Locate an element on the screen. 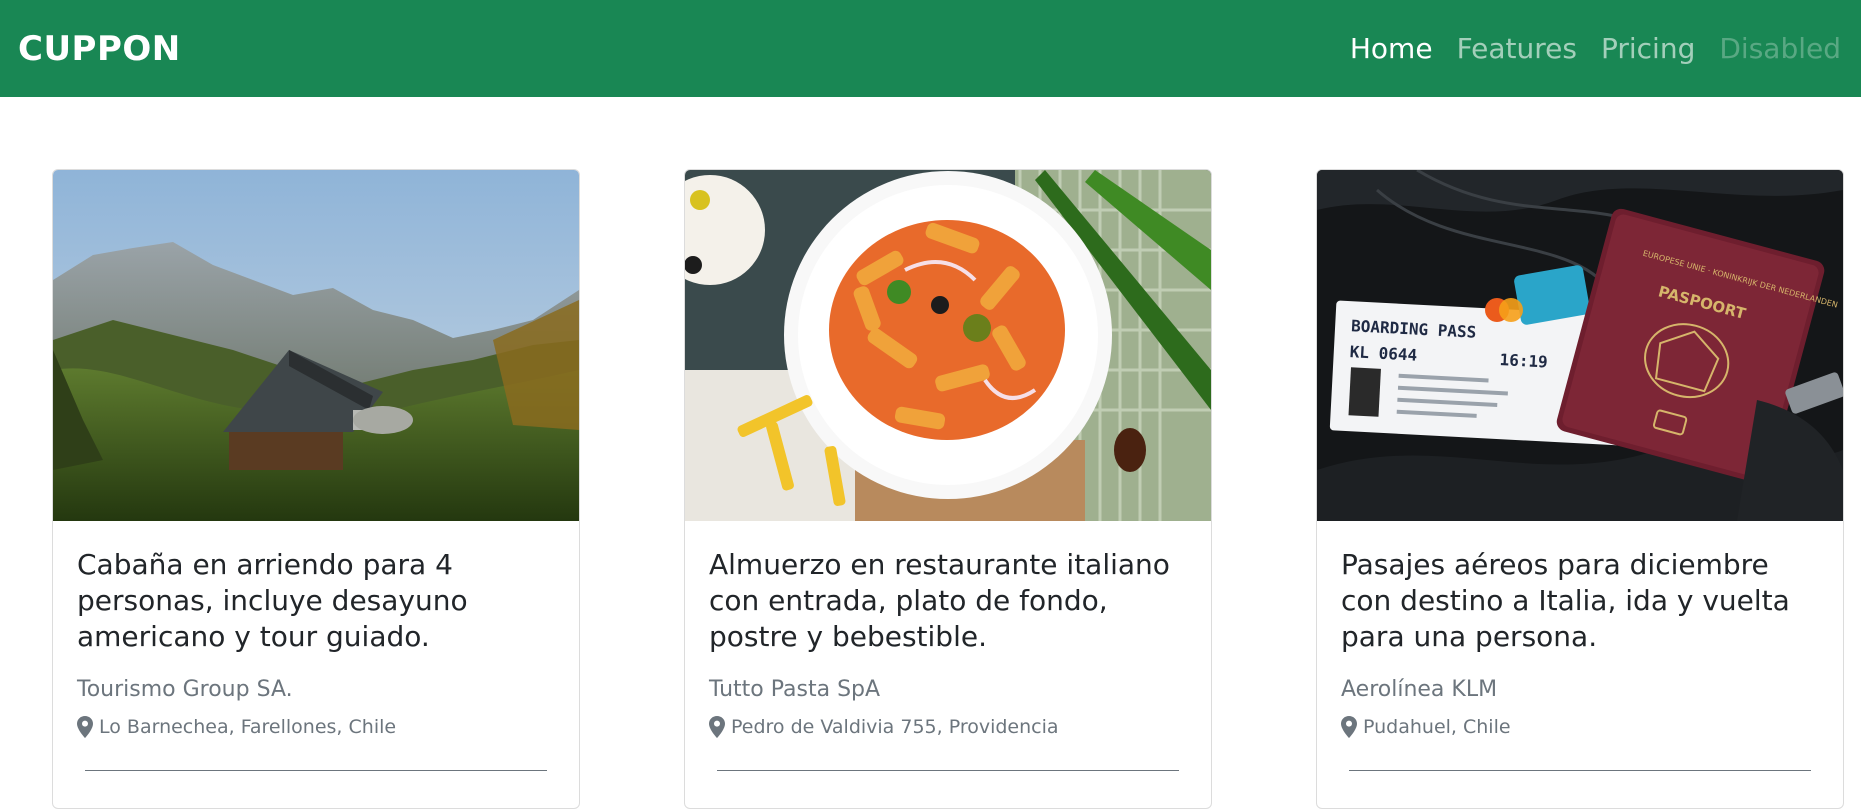 The image size is (1861, 809). card-company: Tutto Pasta SpA is located at coordinates (795, 689).